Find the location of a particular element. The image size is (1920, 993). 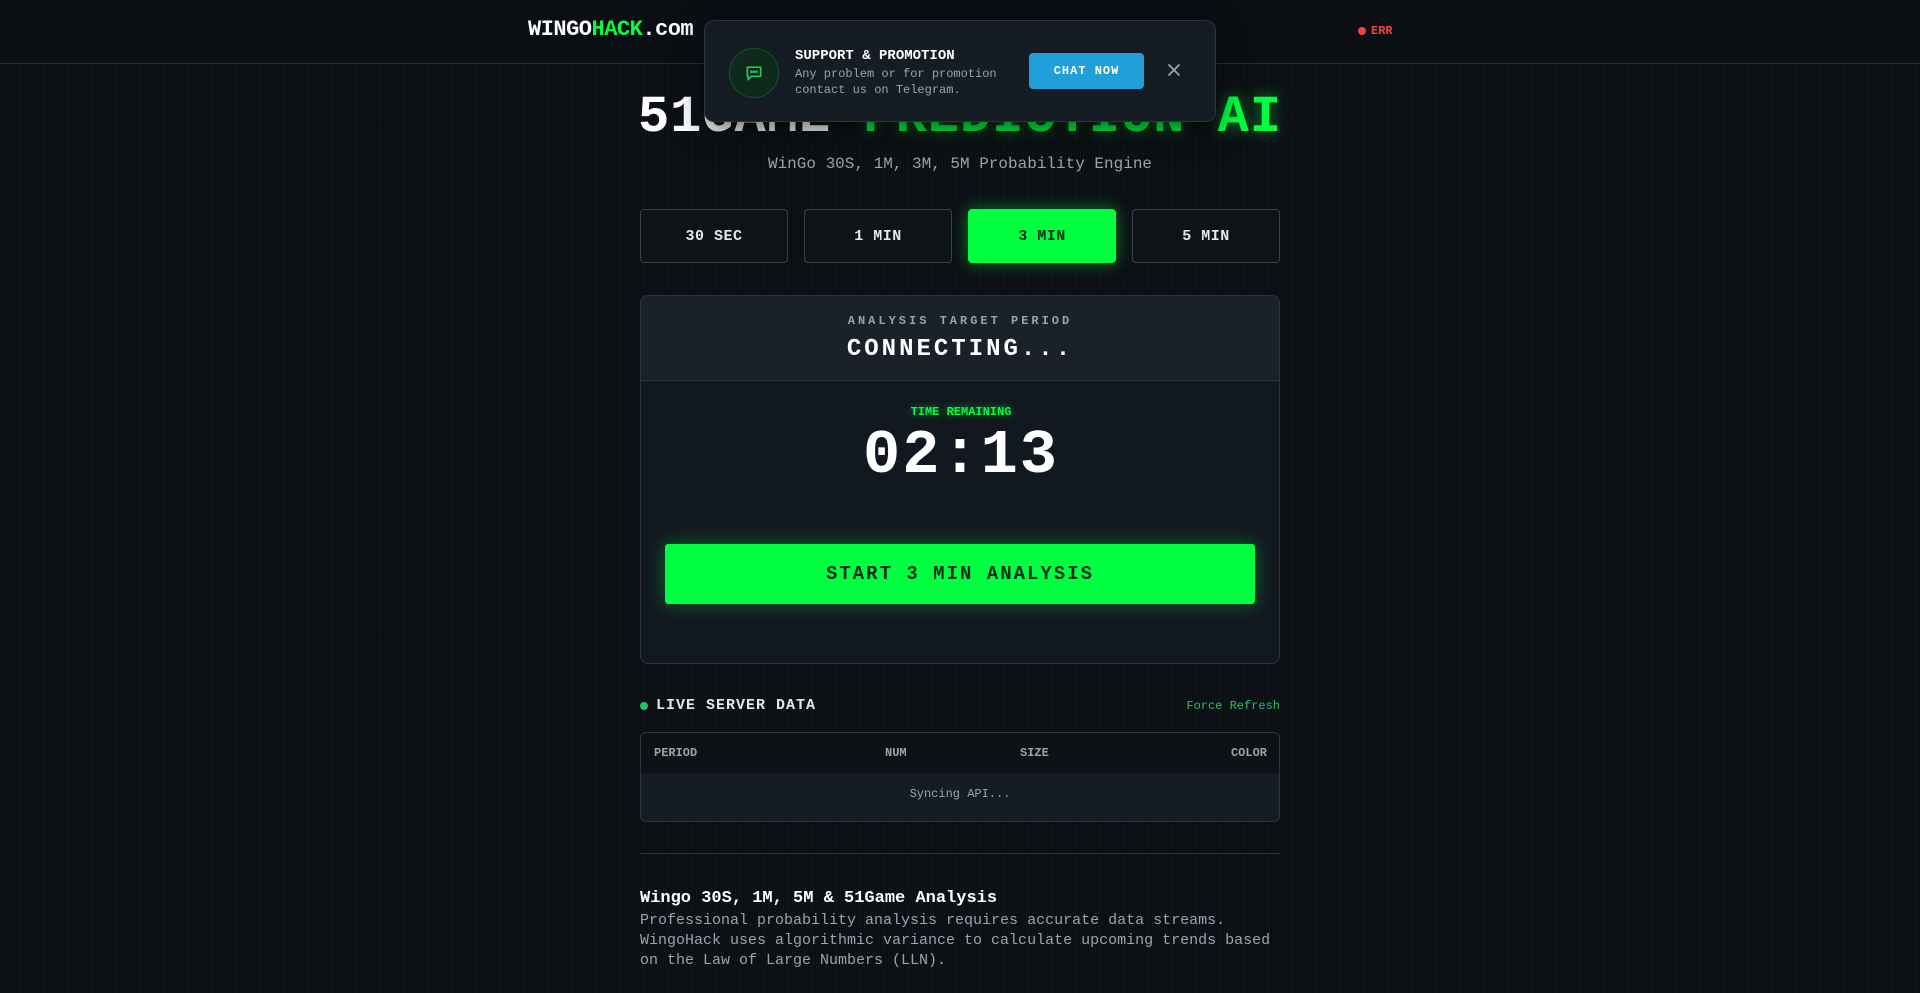

table-header: PERIOD NUM SIZE COLOR is located at coordinates (960, 753).